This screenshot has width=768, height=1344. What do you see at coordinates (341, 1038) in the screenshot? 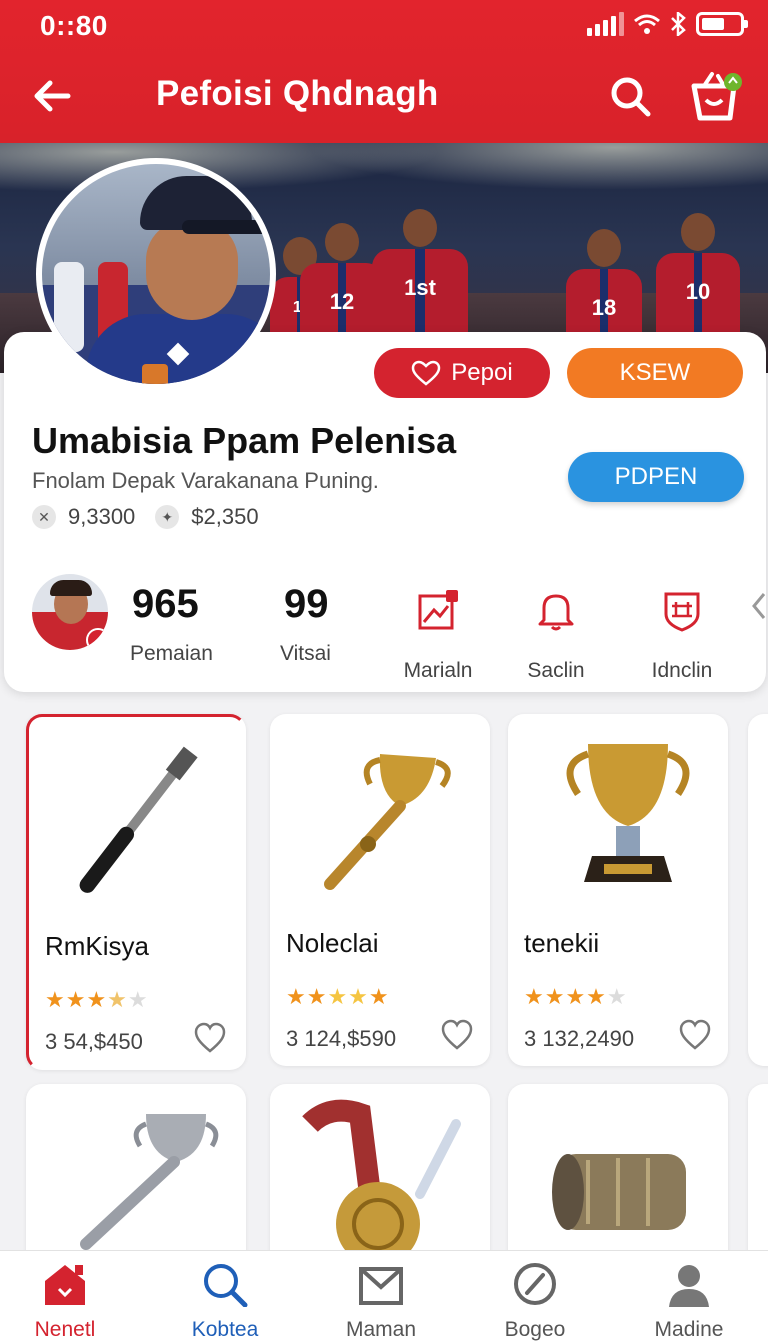
I see `product-price: 3 124,$590` at bounding box center [341, 1038].